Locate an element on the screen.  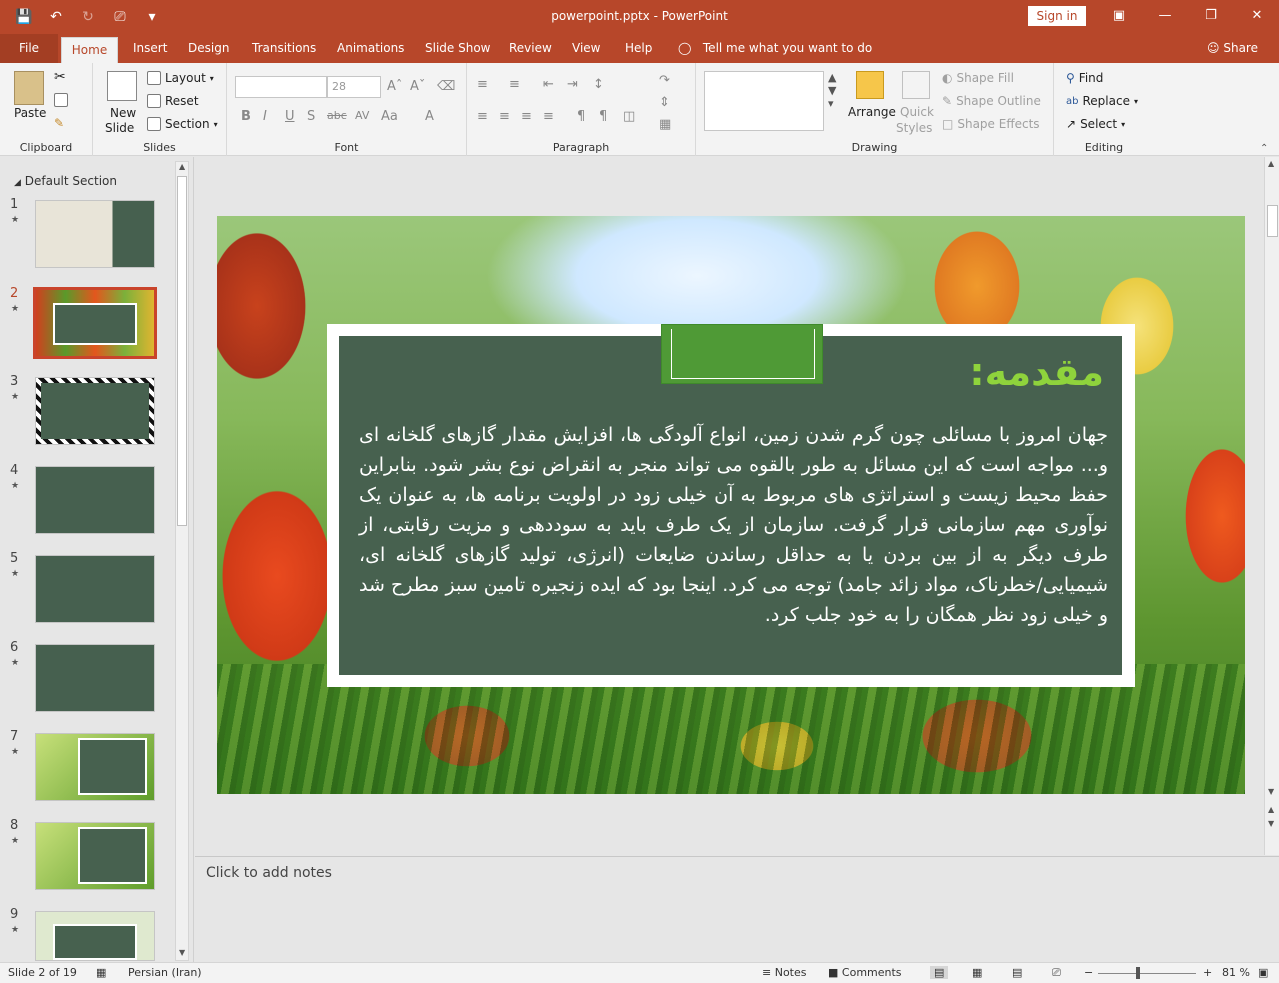
next-slide-icon: ▼ is located at coordinates (1271, 823).